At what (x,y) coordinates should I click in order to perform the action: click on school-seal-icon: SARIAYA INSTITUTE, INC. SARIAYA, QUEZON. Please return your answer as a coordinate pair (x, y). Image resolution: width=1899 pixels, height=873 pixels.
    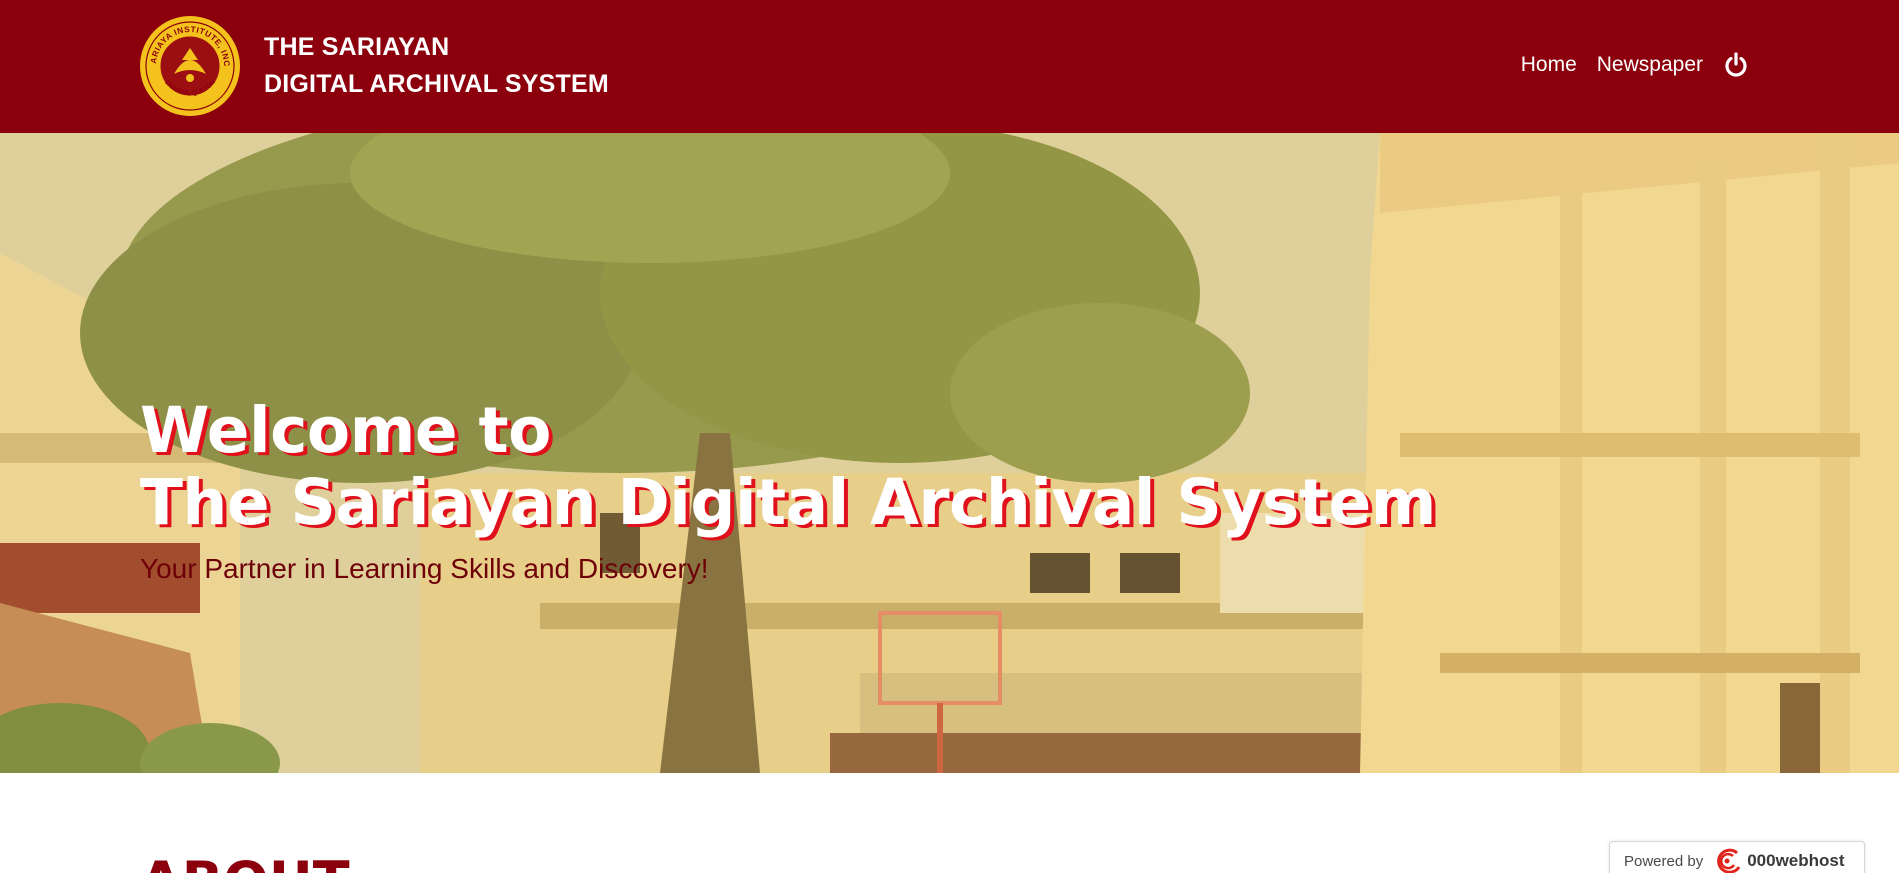
    Looking at the image, I should click on (190, 66).